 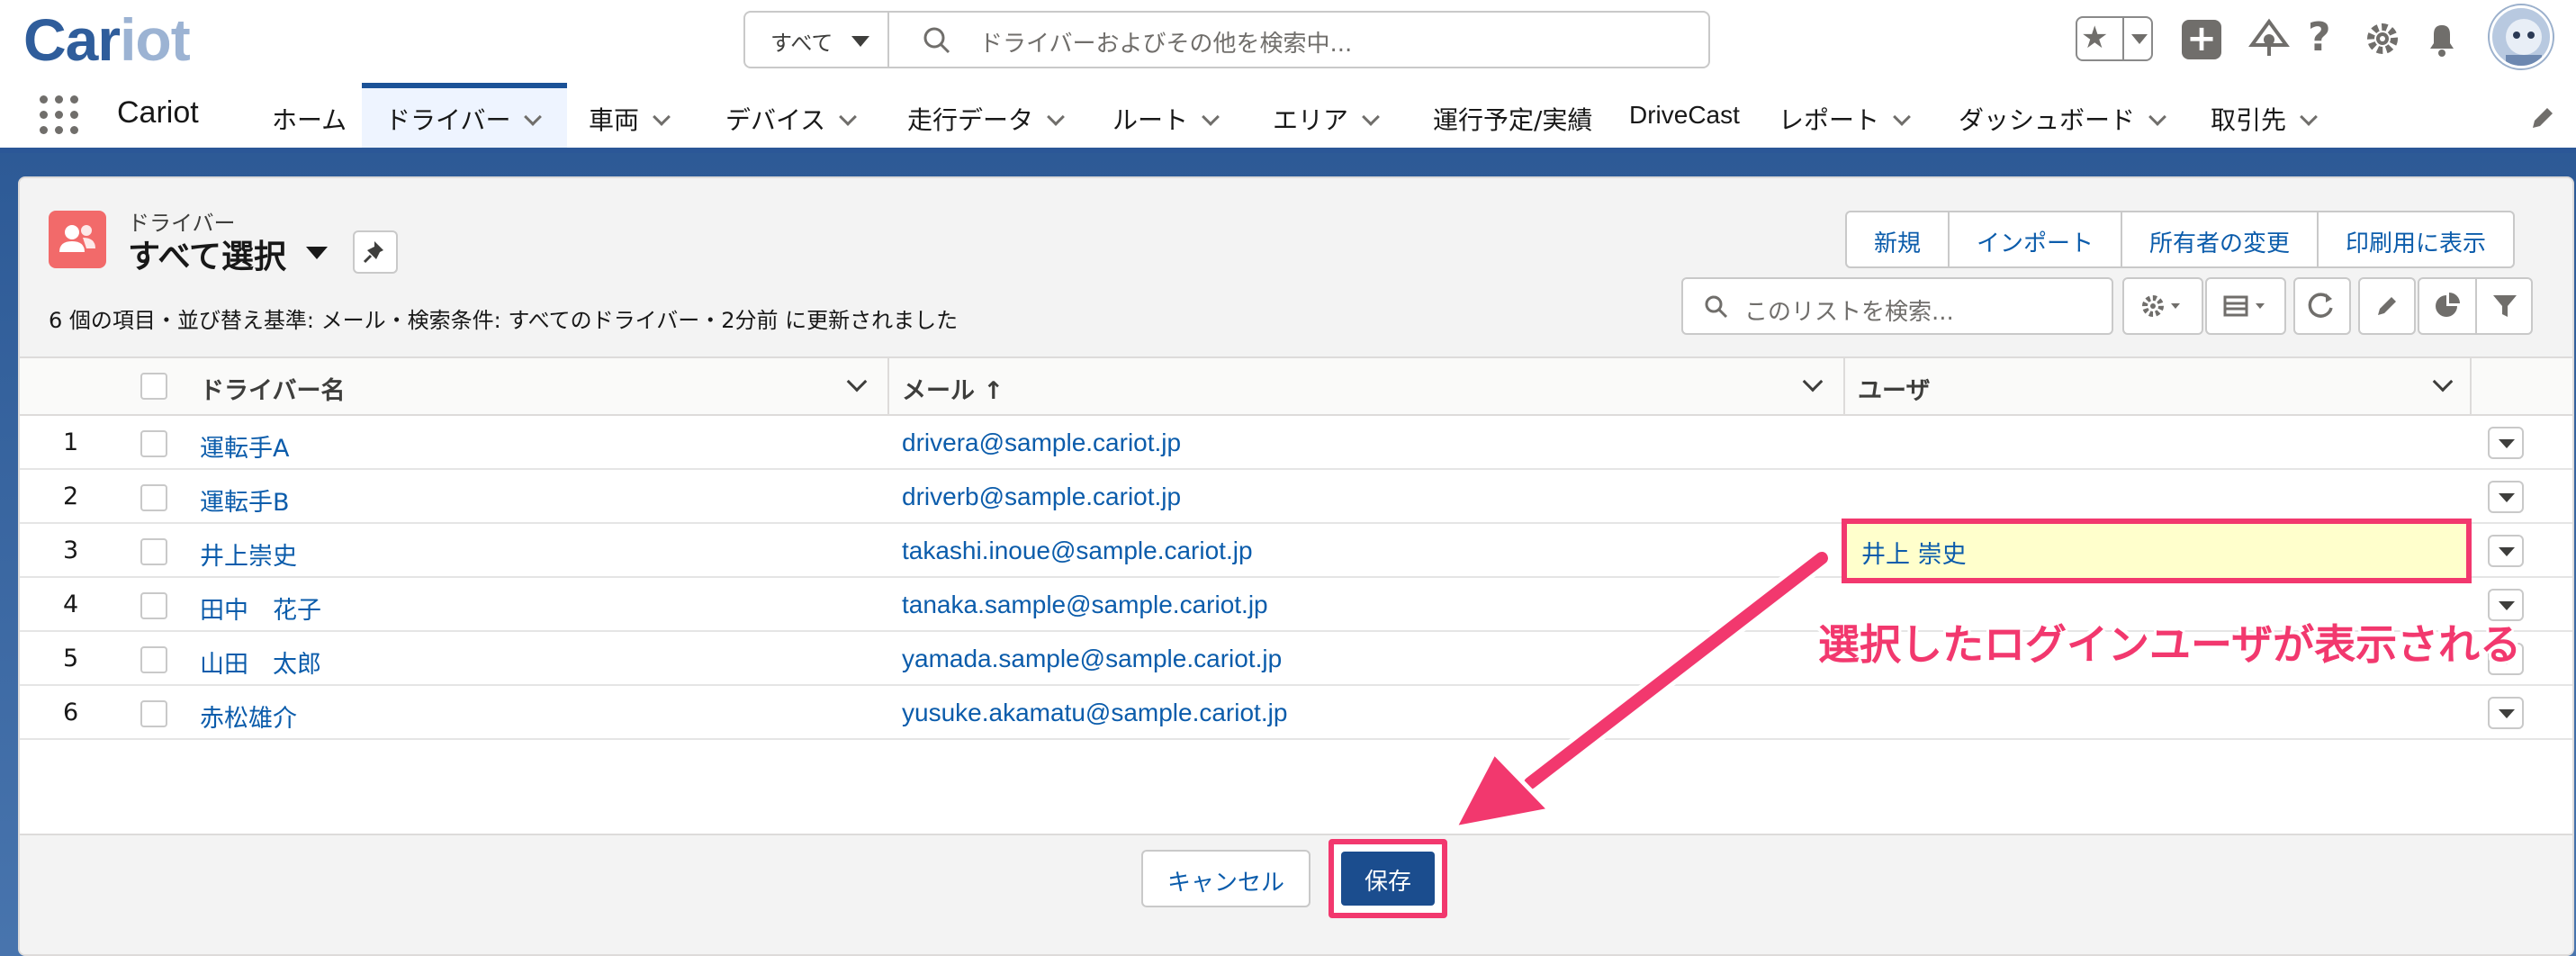 I want to click on nav-item-reports: レポート, so click(x=1845, y=115).